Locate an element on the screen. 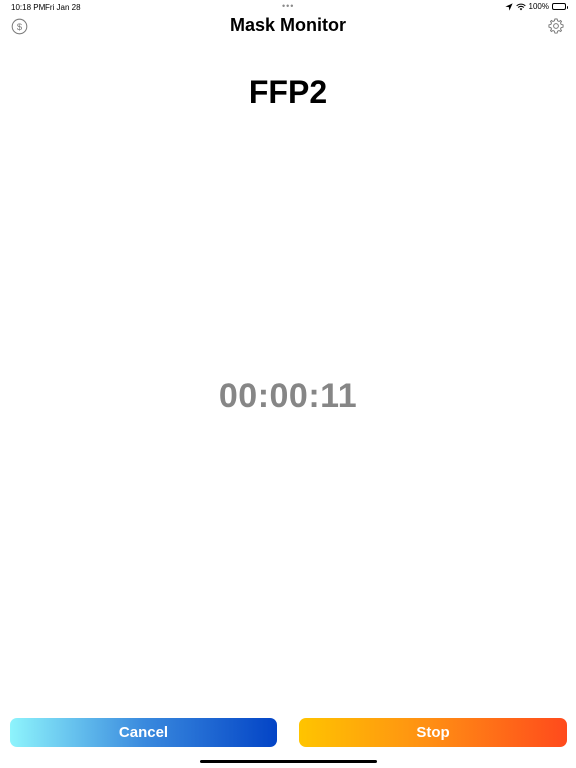 The height and width of the screenshot is (768, 576). mask-type-label: FFP2 is located at coordinates (288, 92).